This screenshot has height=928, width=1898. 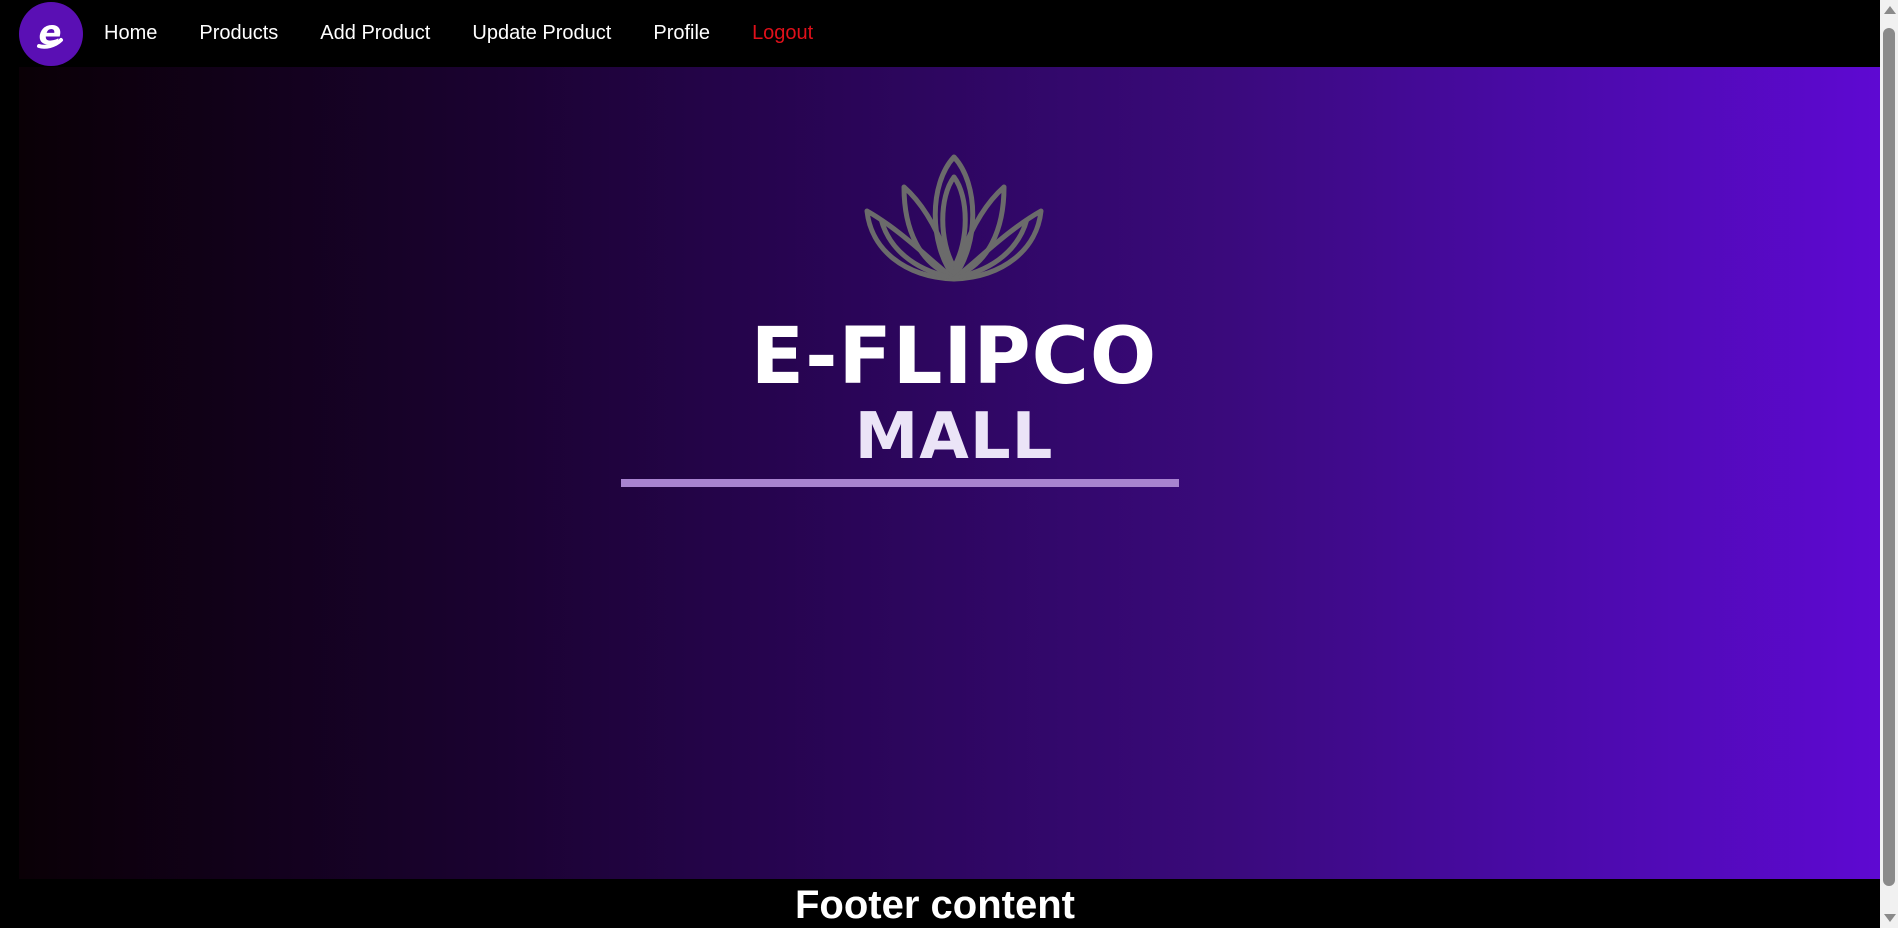 What do you see at coordinates (541, 33) in the screenshot?
I see `nav-update-product-link: Update Product` at bounding box center [541, 33].